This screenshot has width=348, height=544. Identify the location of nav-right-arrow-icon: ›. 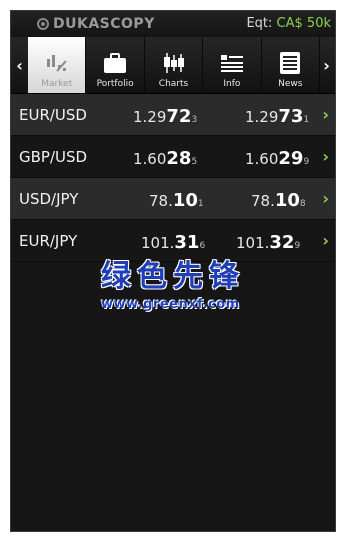
(326, 65).